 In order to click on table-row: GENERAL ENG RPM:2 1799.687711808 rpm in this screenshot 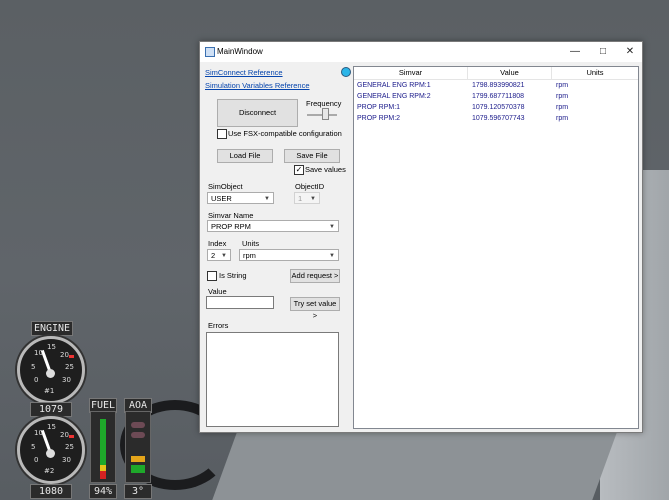, I will do `click(496, 96)`.